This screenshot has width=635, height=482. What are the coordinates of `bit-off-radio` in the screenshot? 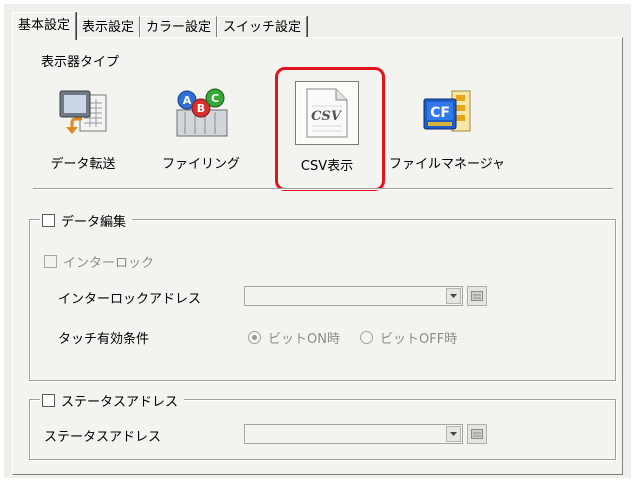 It's located at (366, 337).